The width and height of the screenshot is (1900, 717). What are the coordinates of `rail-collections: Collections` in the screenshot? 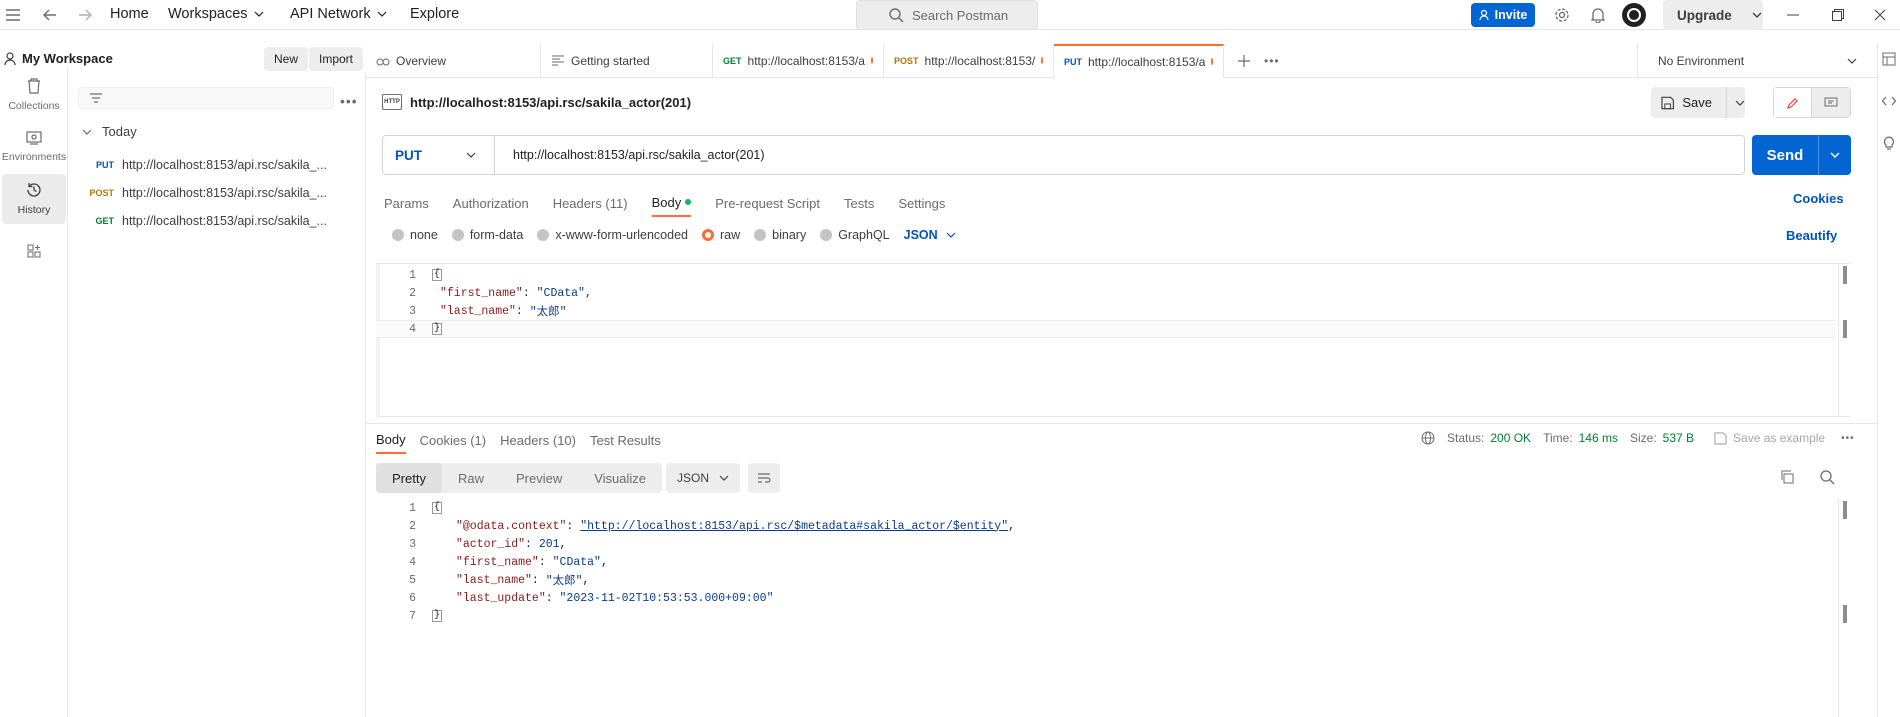 It's located at (34, 95).